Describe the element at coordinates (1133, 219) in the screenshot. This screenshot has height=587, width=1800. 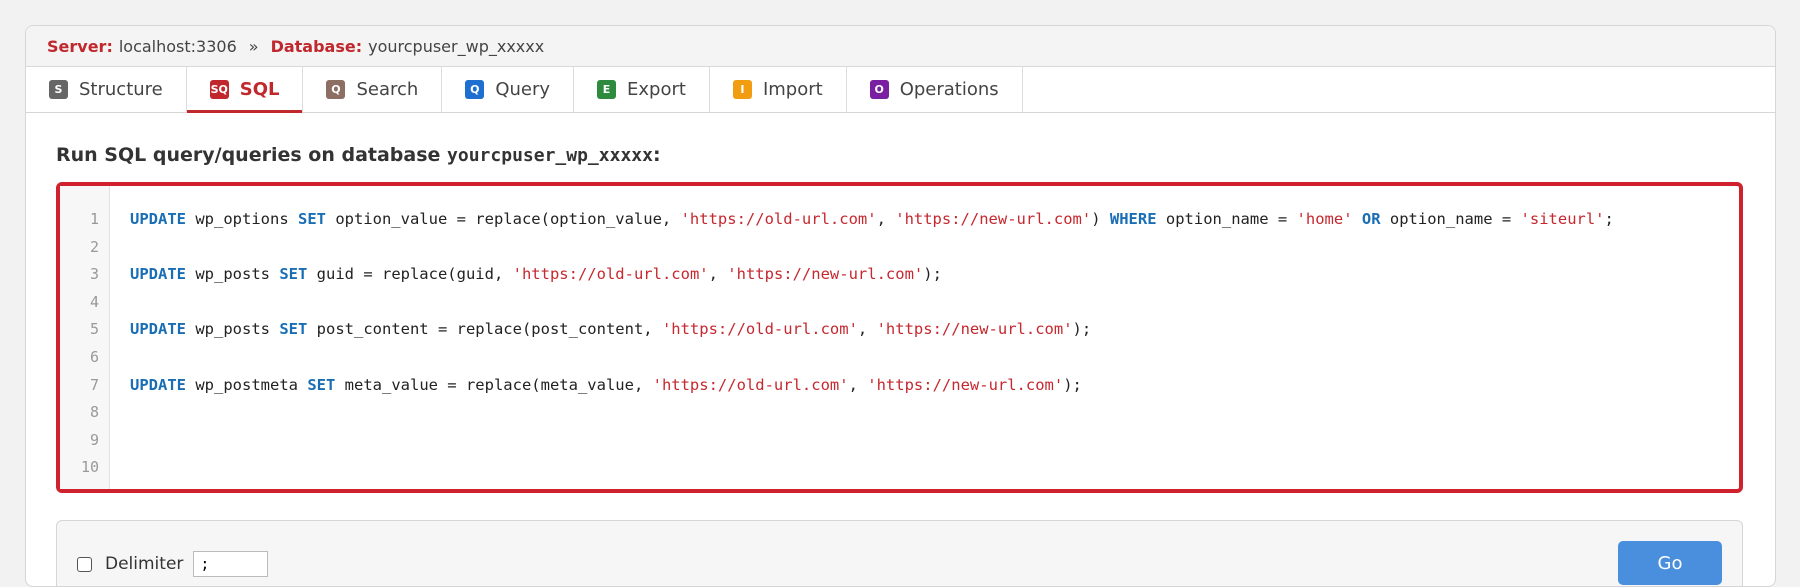
I see `sql-keyword: WHERE` at that location.